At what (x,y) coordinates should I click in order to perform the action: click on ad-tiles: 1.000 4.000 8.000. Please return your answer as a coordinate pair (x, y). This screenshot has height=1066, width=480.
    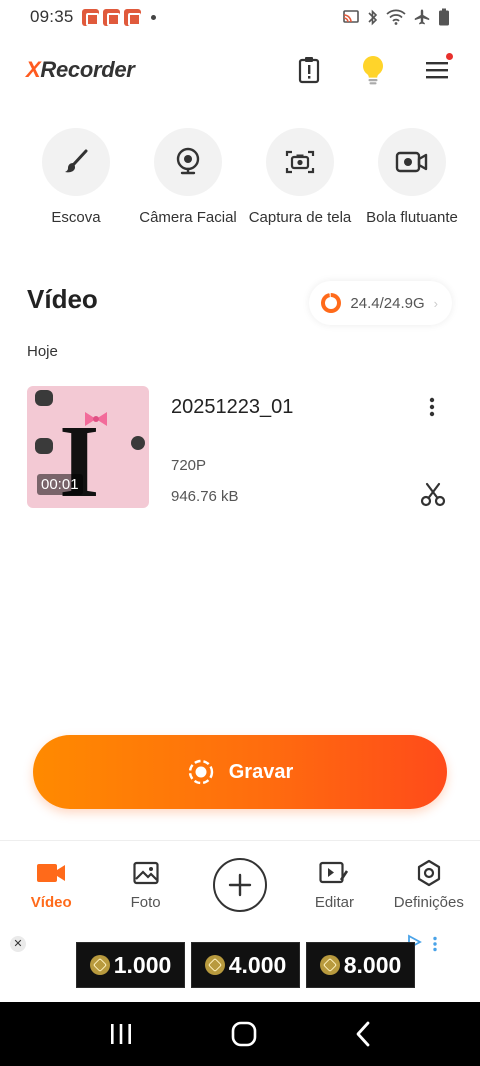
    Looking at the image, I should click on (245, 965).